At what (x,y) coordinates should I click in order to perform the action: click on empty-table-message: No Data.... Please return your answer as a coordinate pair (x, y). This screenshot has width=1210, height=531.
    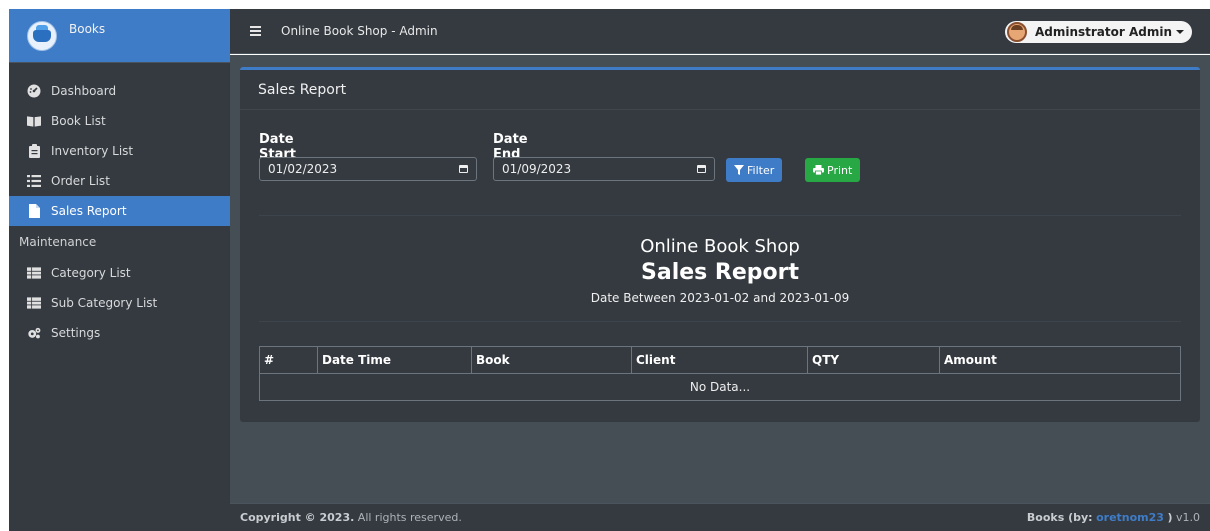
    Looking at the image, I should click on (720, 387).